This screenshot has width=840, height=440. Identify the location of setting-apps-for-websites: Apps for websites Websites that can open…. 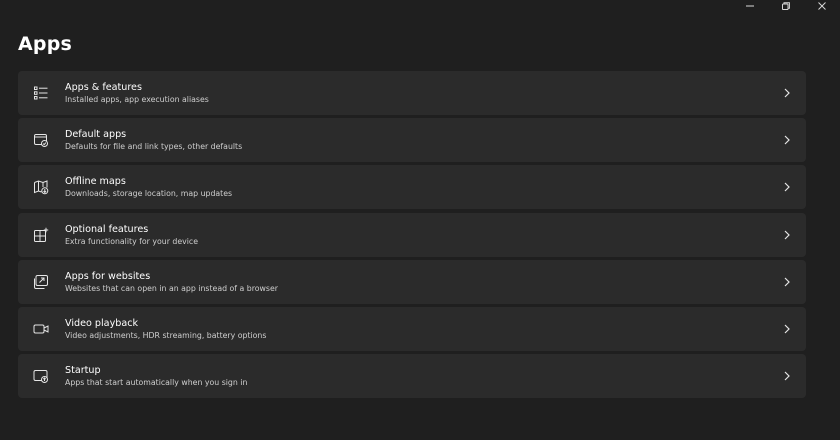
(412, 281).